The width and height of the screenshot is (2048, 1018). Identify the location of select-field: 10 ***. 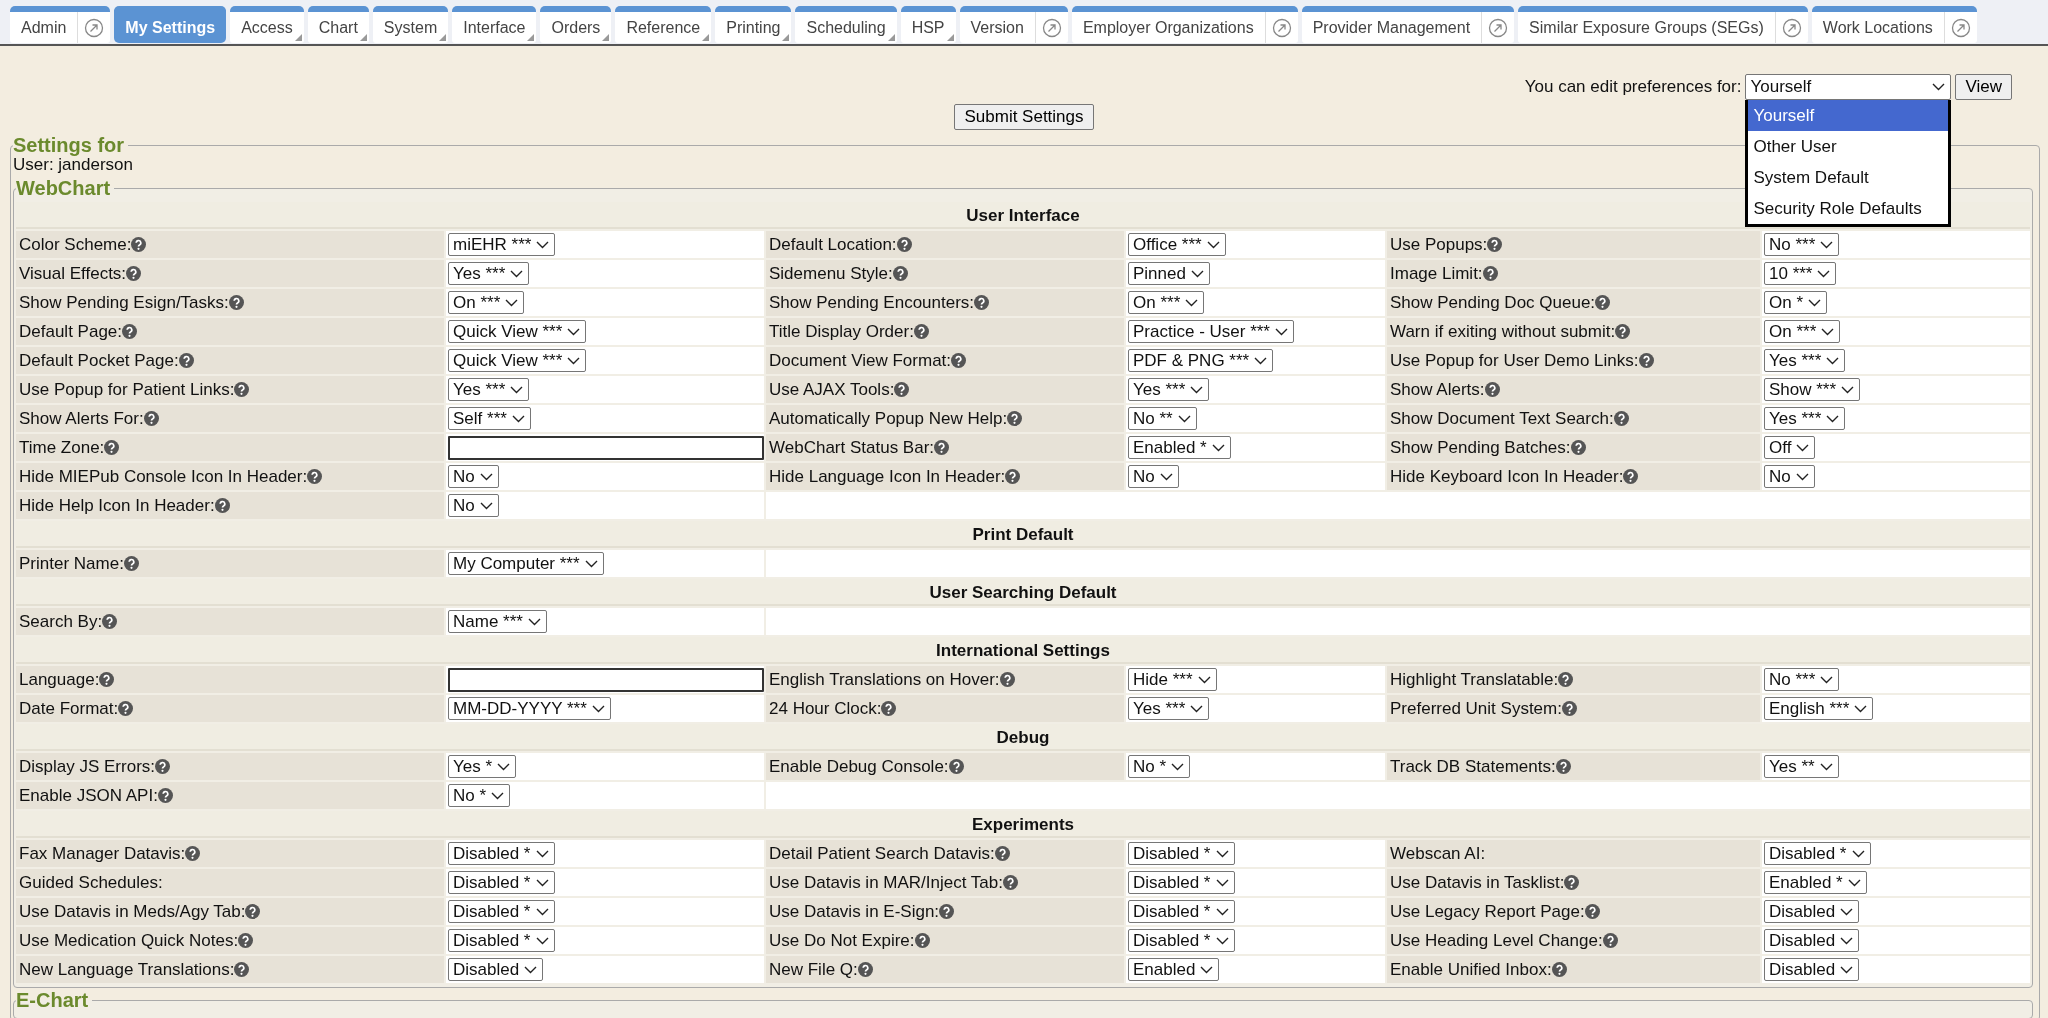
(1800, 273).